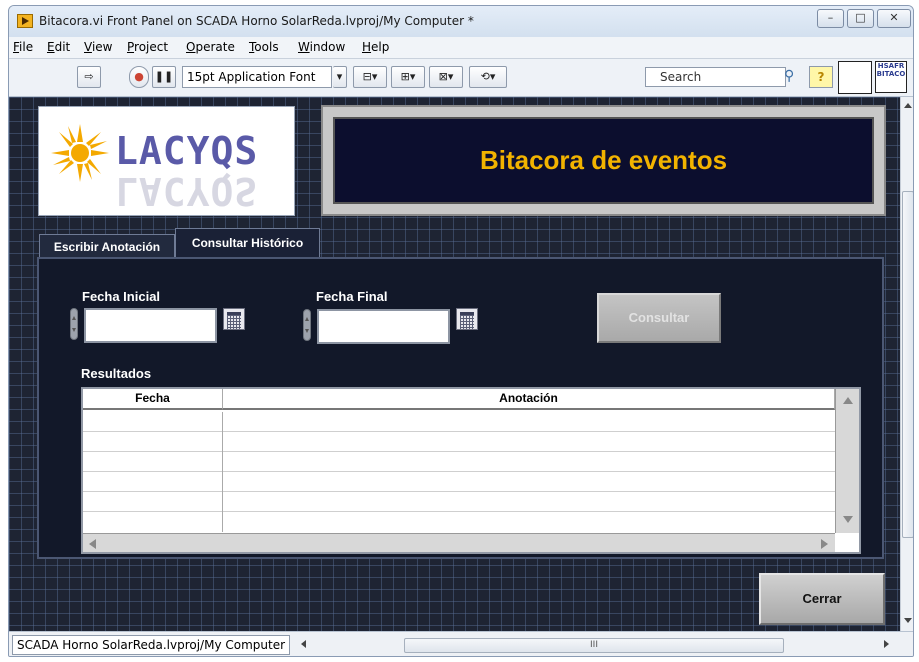  What do you see at coordinates (822, 599) in the screenshot?
I see `cerrar-button: Cerrar` at bounding box center [822, 599].